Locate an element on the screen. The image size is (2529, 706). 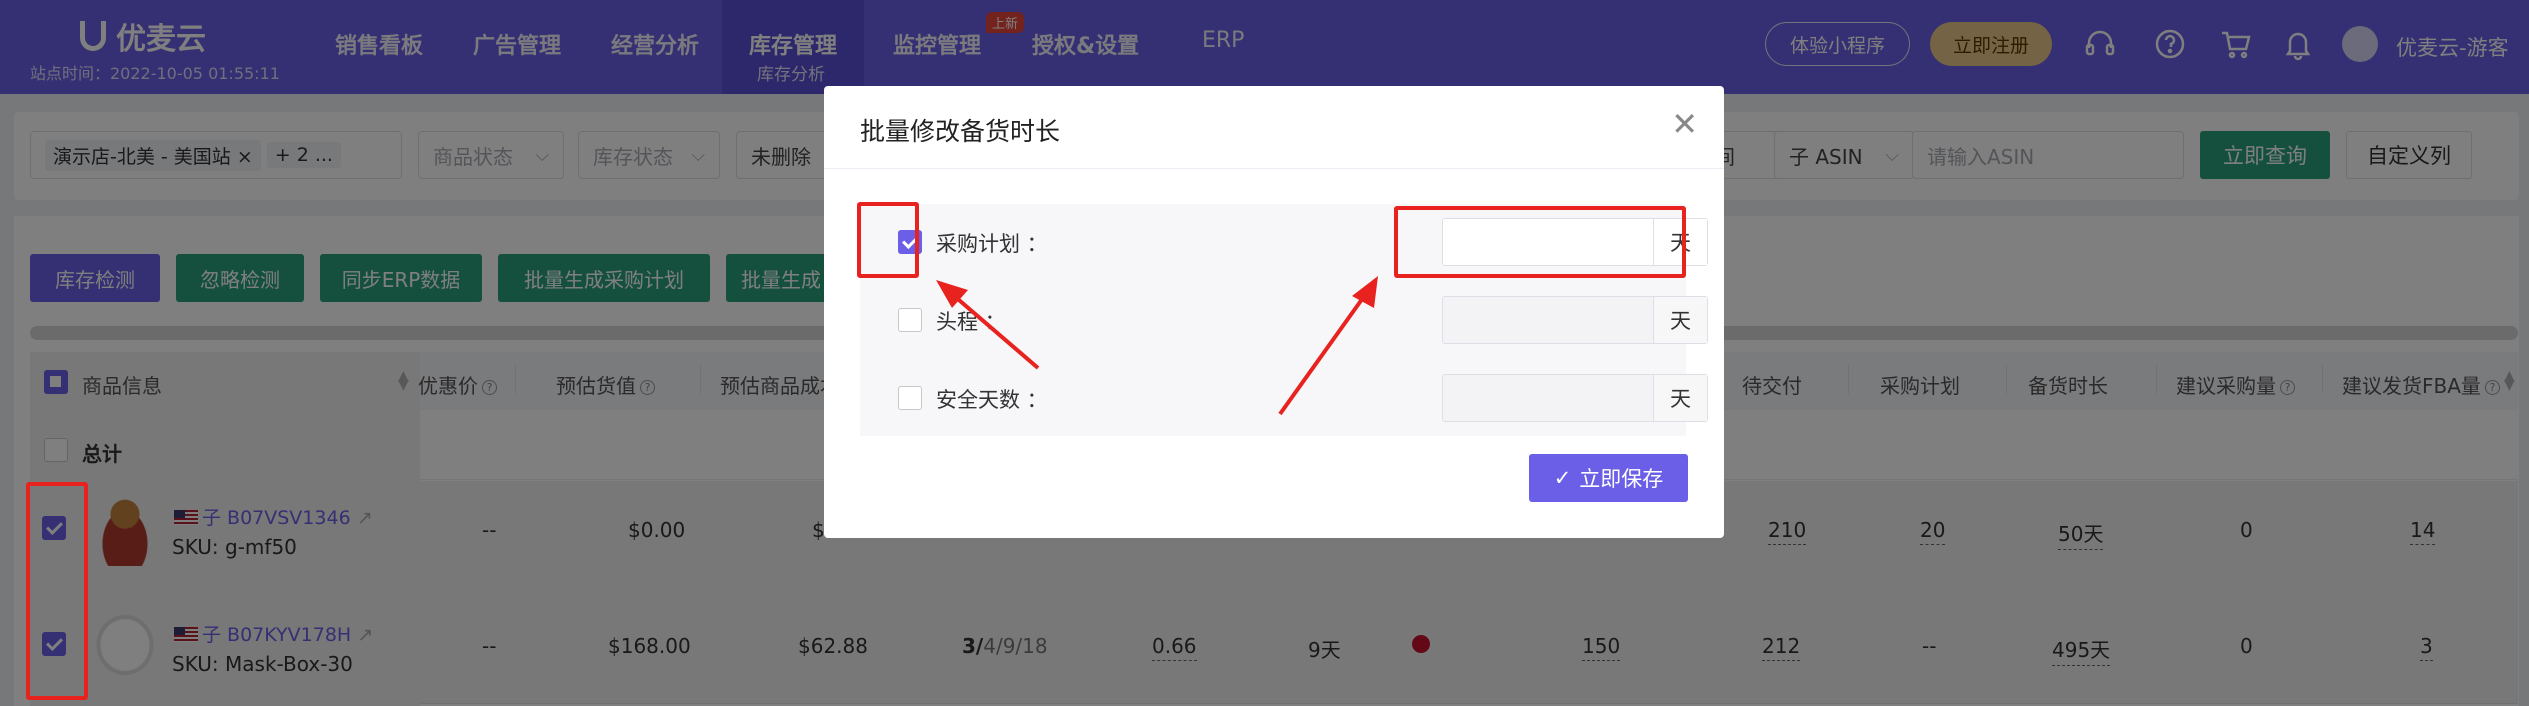
annotation-arrows is located at coordinates (1157, 346).